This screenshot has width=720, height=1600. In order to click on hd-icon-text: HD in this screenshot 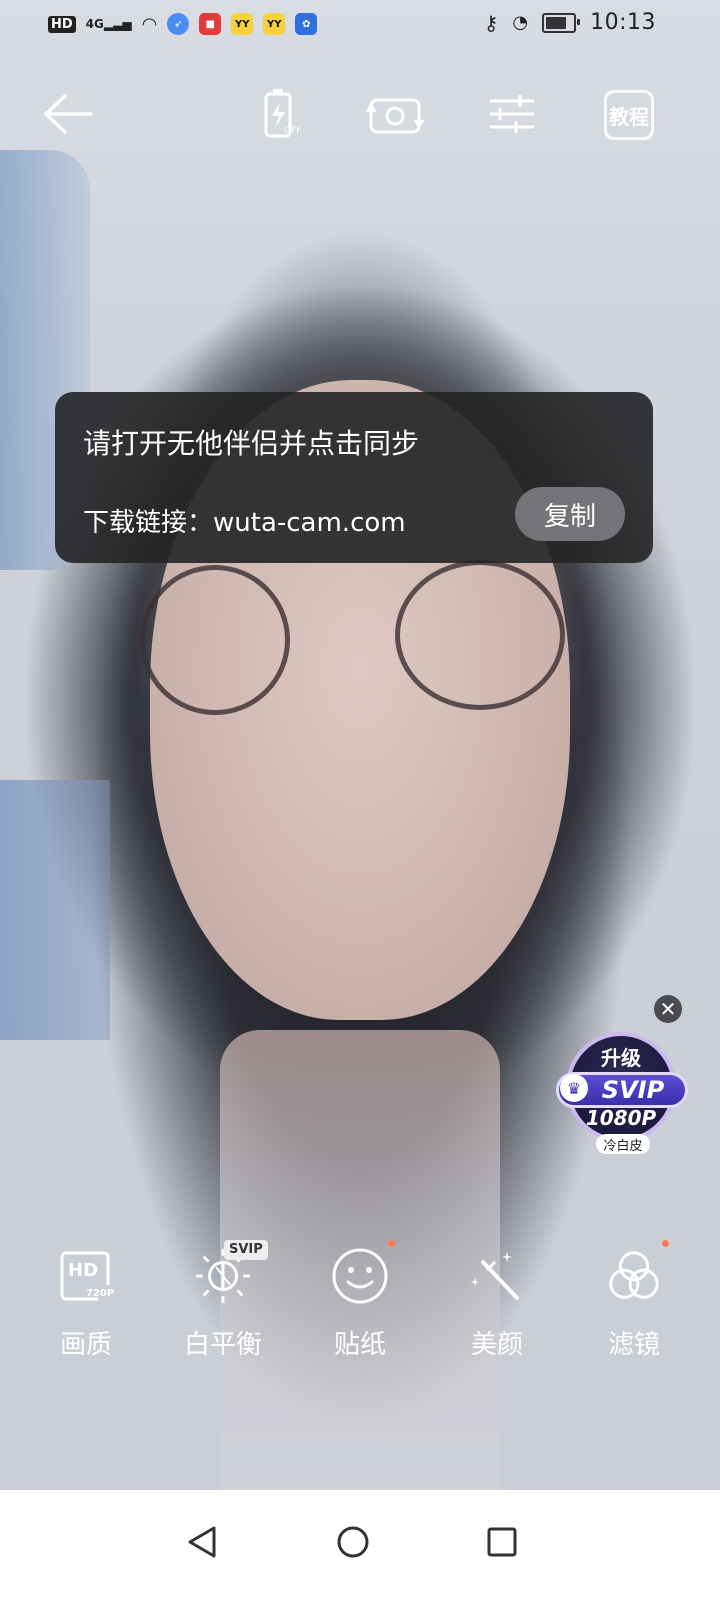, I will do `click(83, 1270)`.